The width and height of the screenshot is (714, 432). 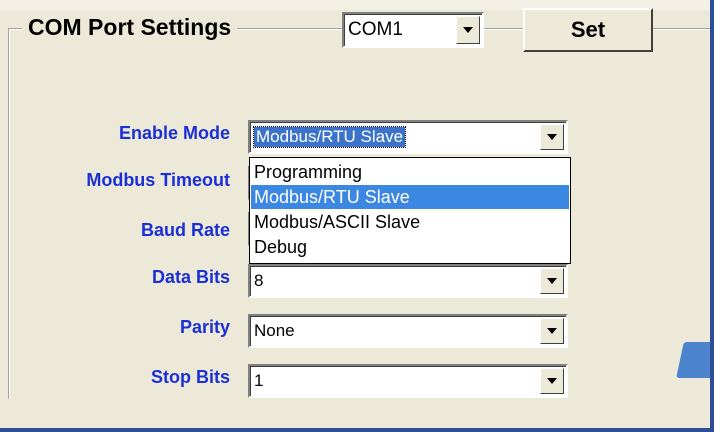 I want to click on set-button: Set, so click(x=588, y=30).